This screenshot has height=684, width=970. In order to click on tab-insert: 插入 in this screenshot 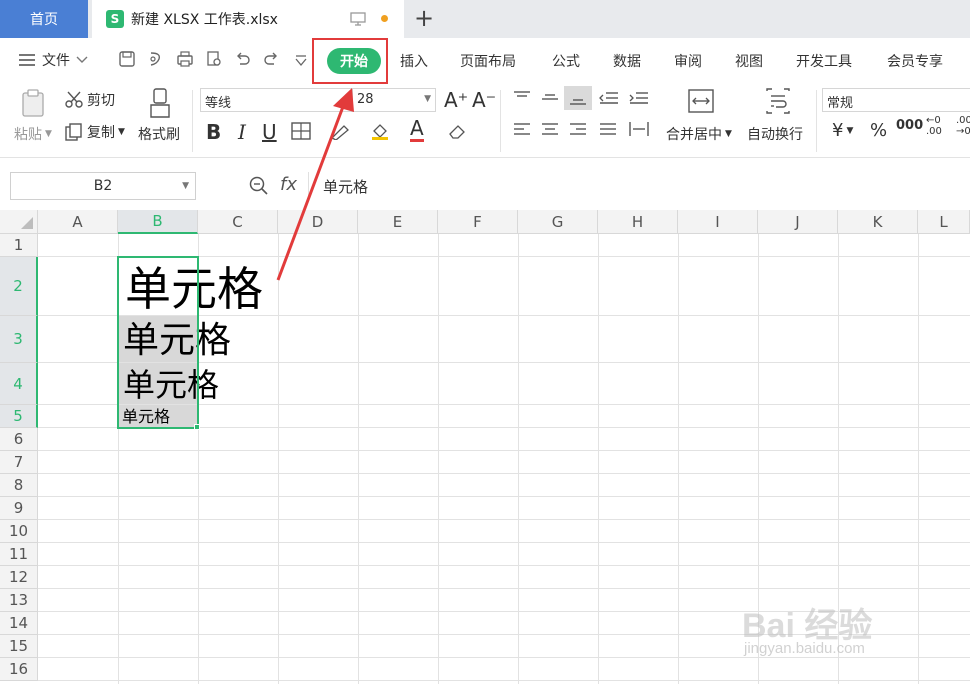, I will do `click(414, 61)`.